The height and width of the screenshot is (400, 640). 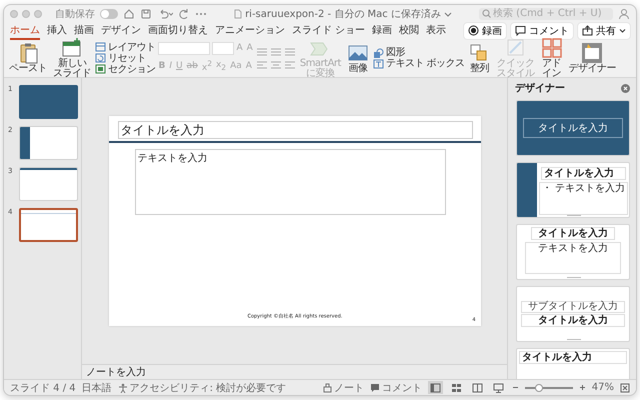 I want to click on section-button: セクション, so click(x=125, y=69).